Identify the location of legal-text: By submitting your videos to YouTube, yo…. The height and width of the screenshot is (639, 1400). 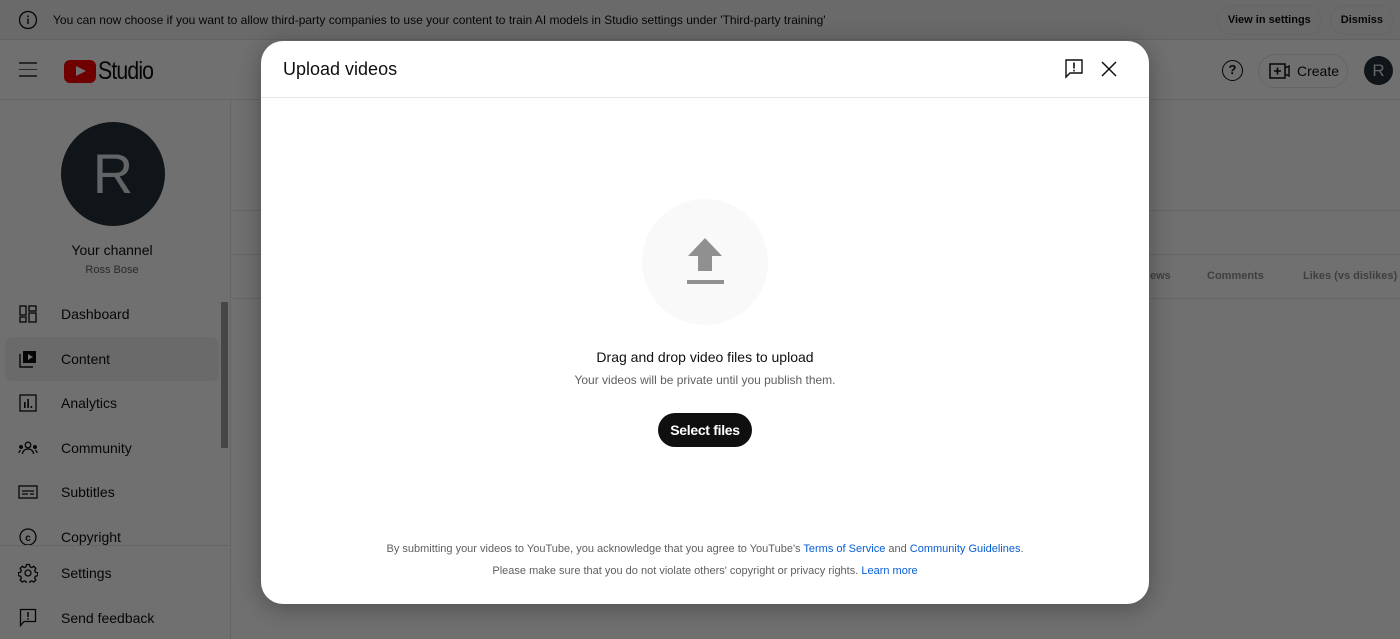
(595, 549).